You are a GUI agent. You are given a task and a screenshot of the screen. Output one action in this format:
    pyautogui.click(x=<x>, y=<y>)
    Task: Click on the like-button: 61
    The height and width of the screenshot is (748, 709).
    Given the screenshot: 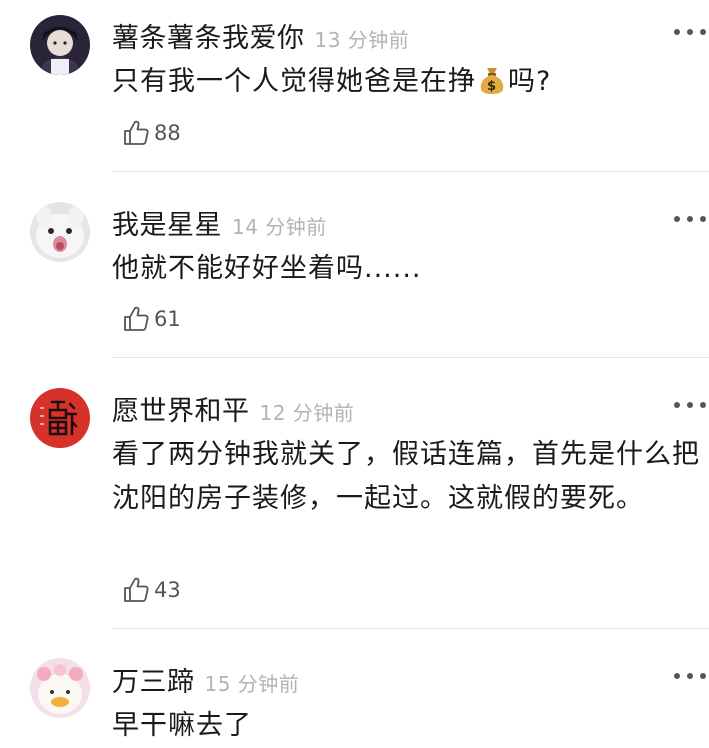 What is the action you would take?
    pyautogui.click(x=151, y=319)
    